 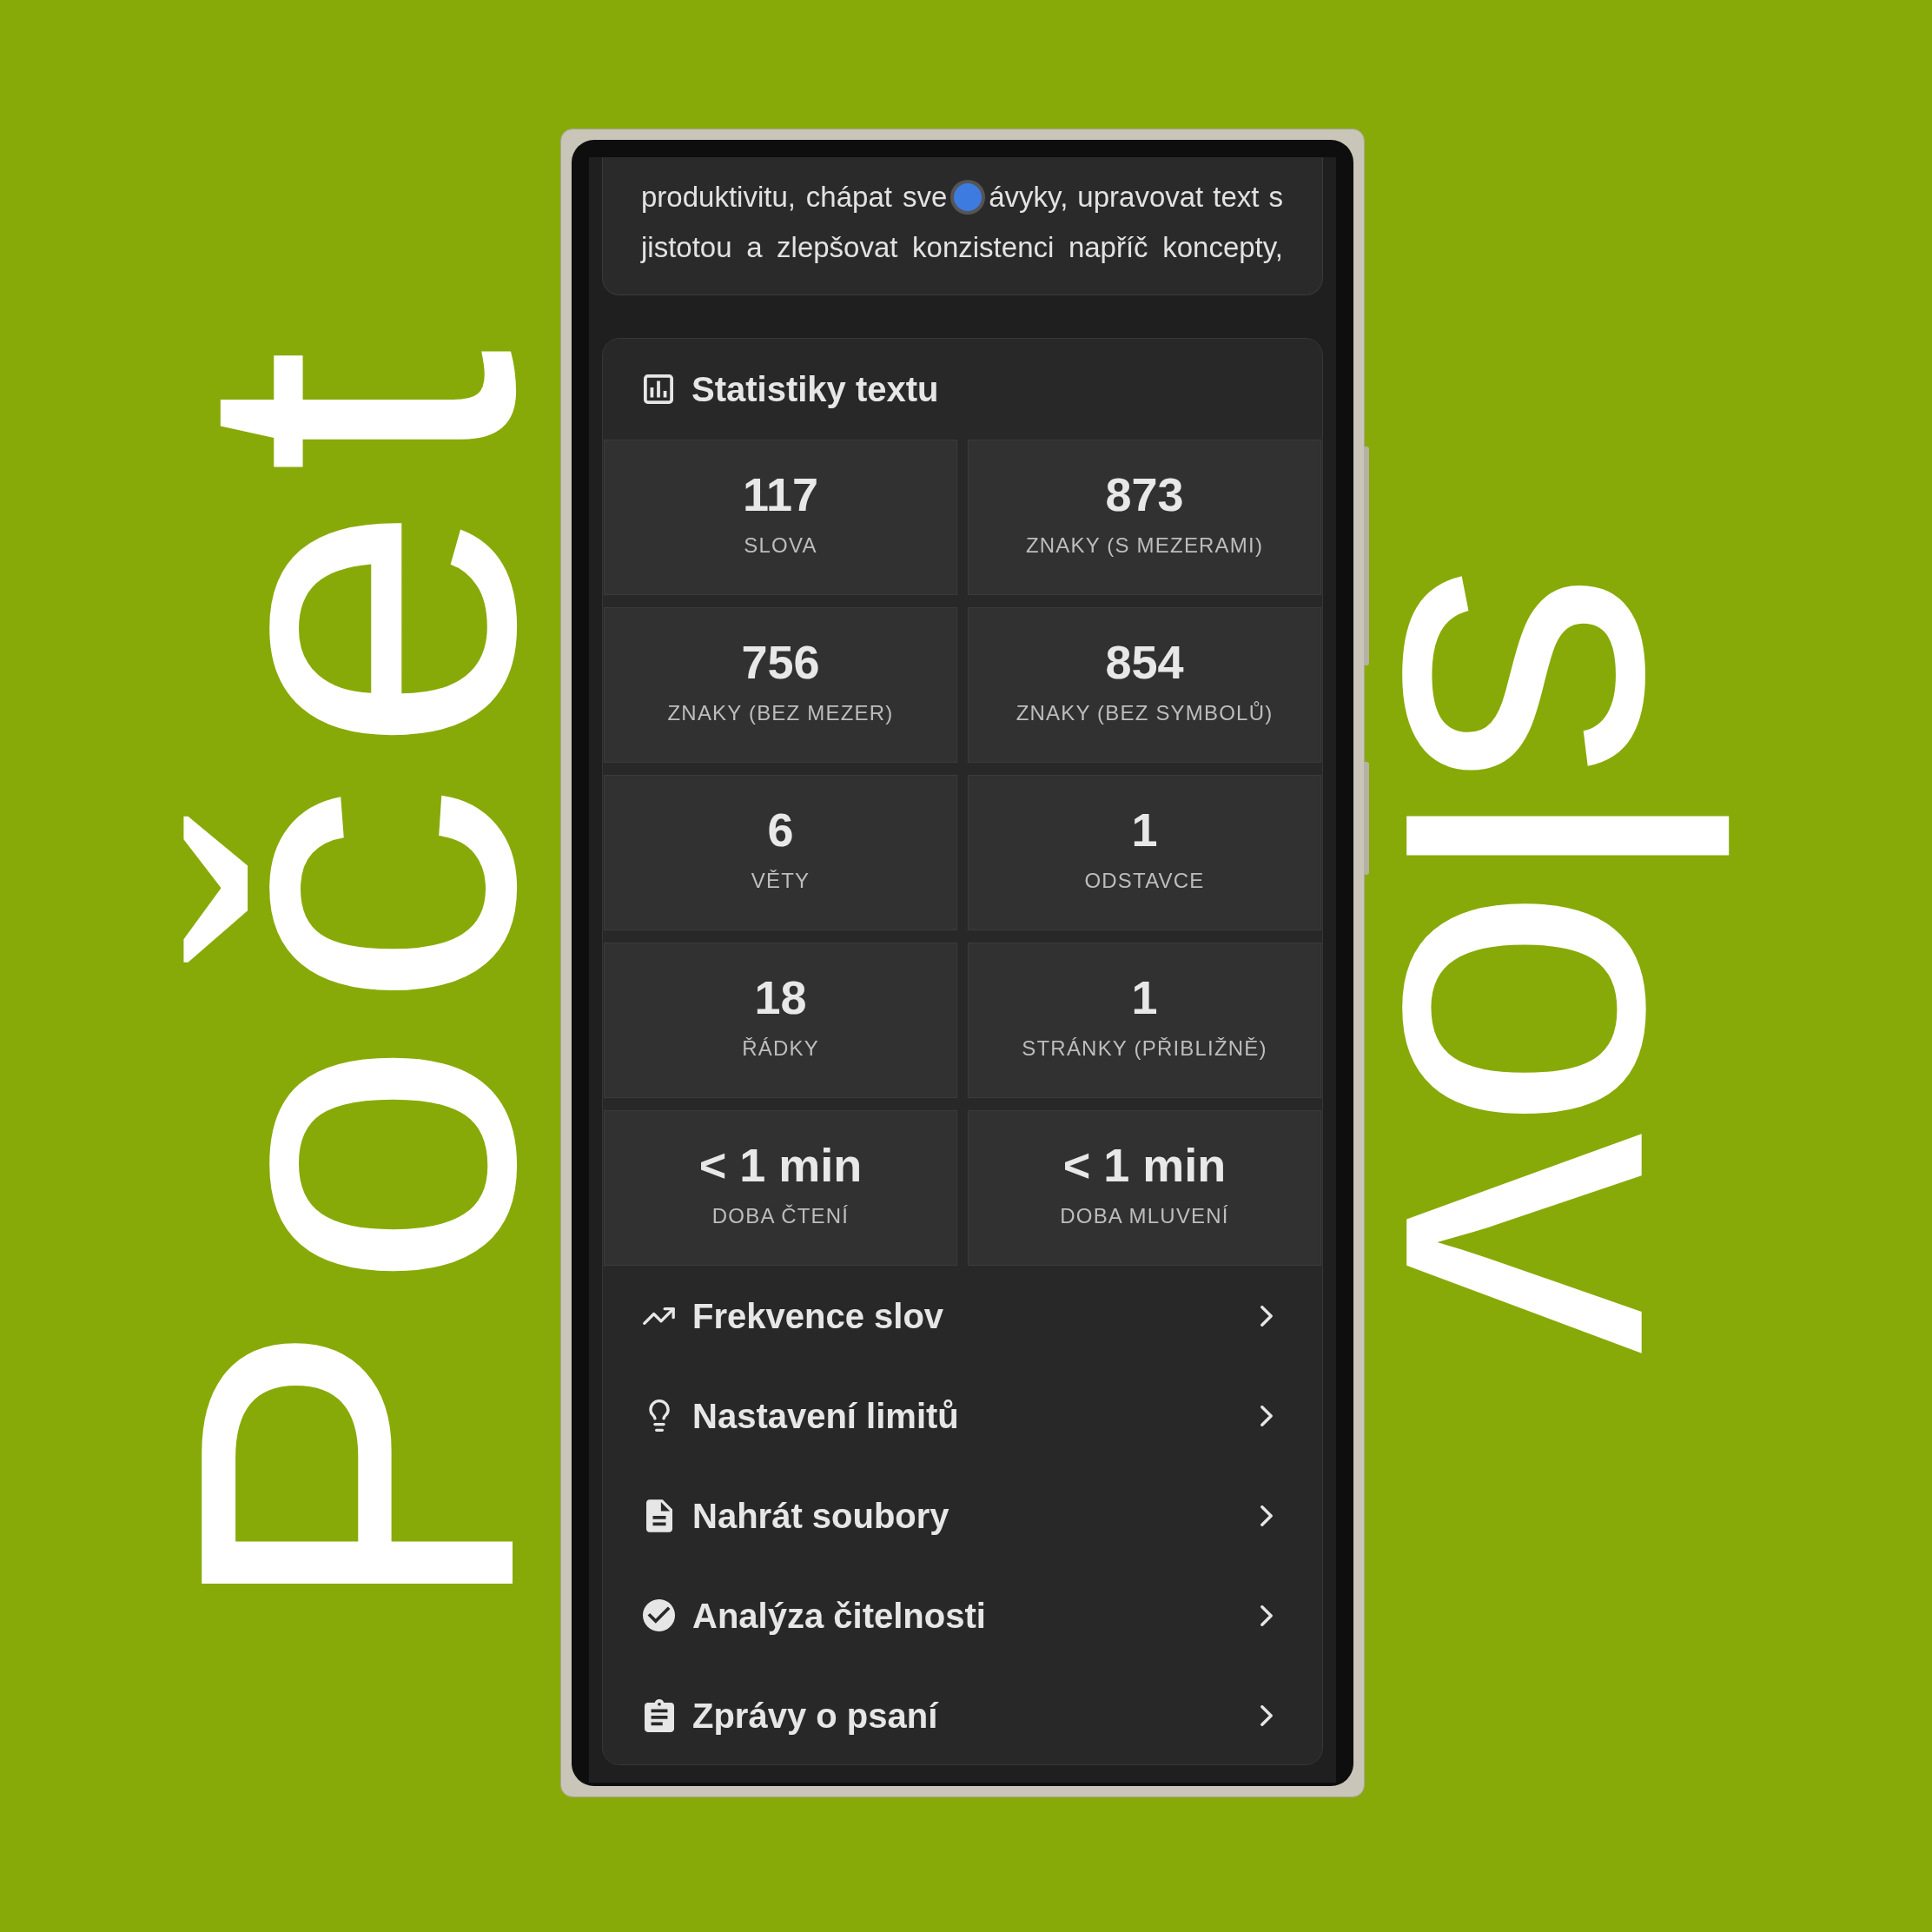 I want to click on stat-label: ŘÁDKY, so click(x=781, y=1049).